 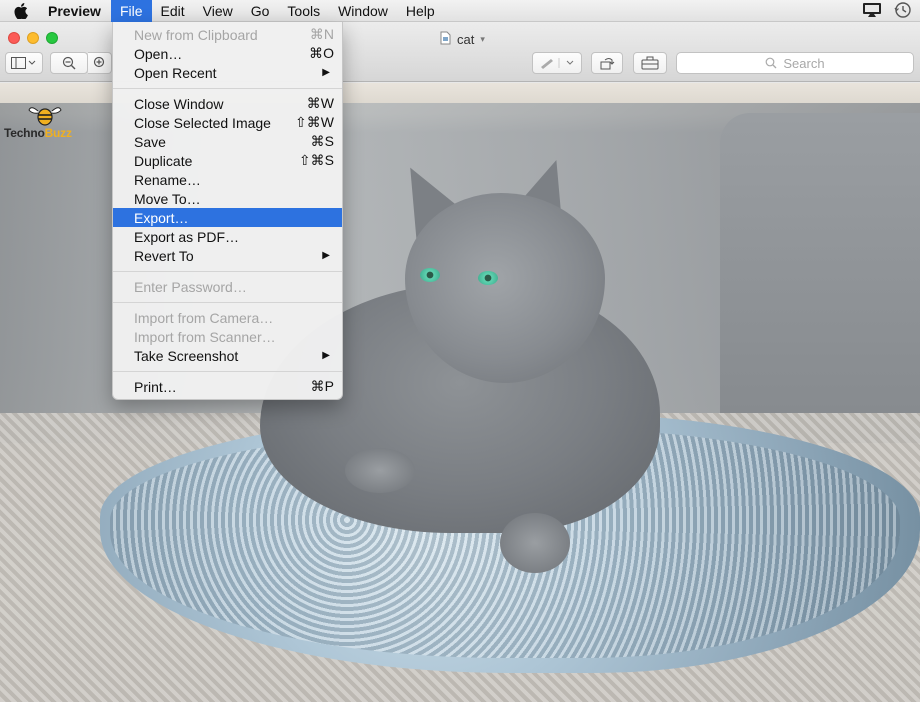 What do you see at coordinates (131, 11) in the screenshot?
I see `menu-file: File` at bounding box center [131, 11].